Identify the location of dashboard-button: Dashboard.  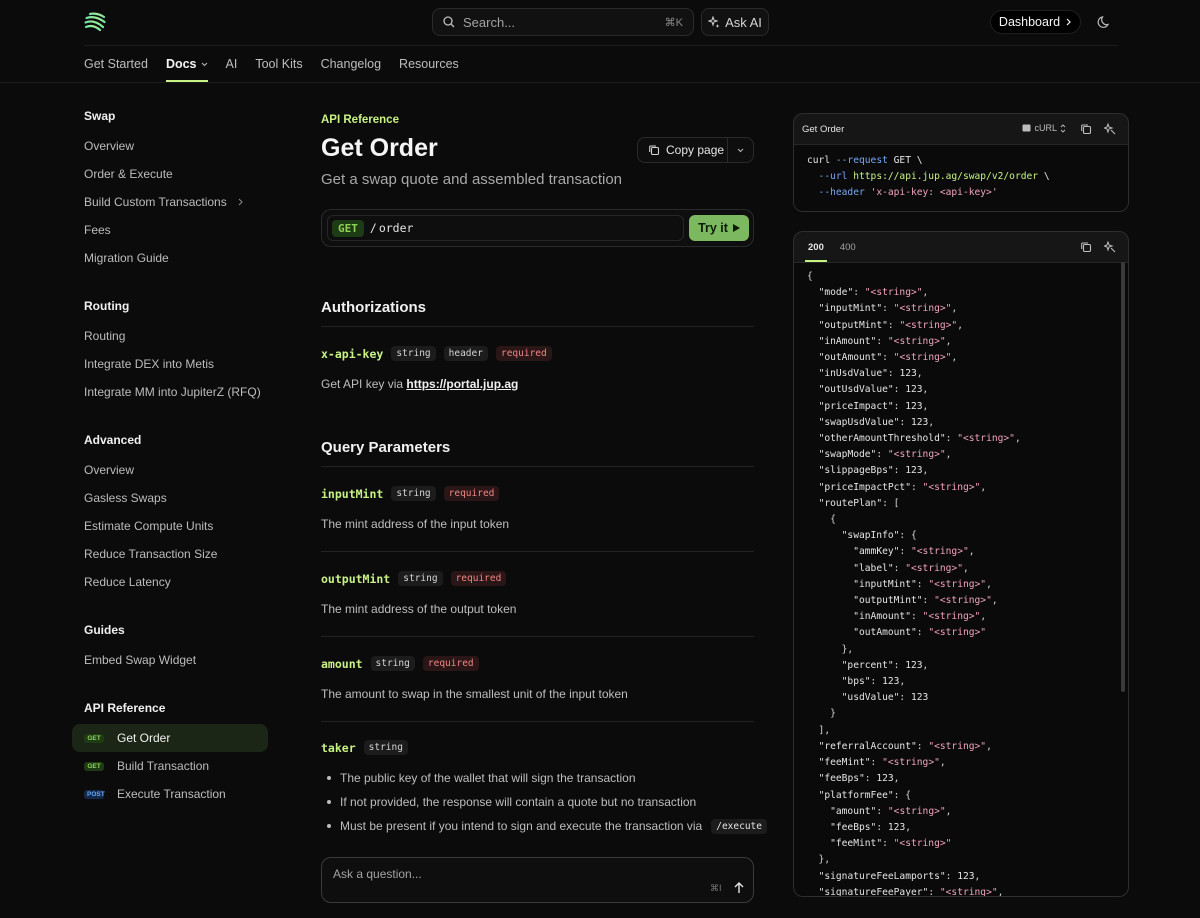
(1035, 22).